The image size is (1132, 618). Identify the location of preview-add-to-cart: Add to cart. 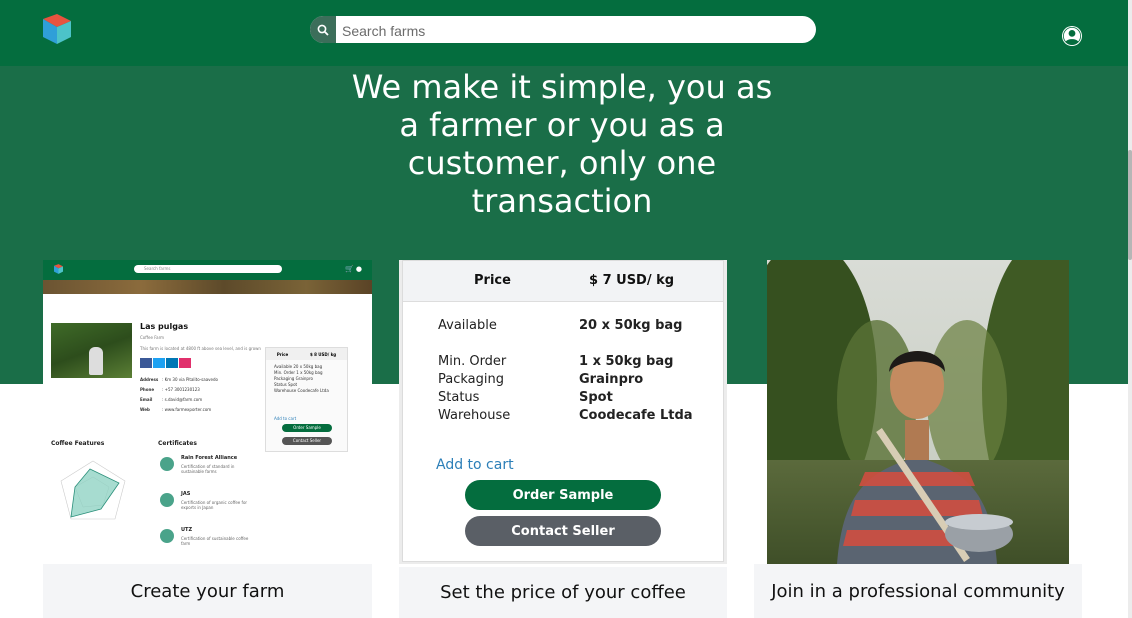
(285, 418).